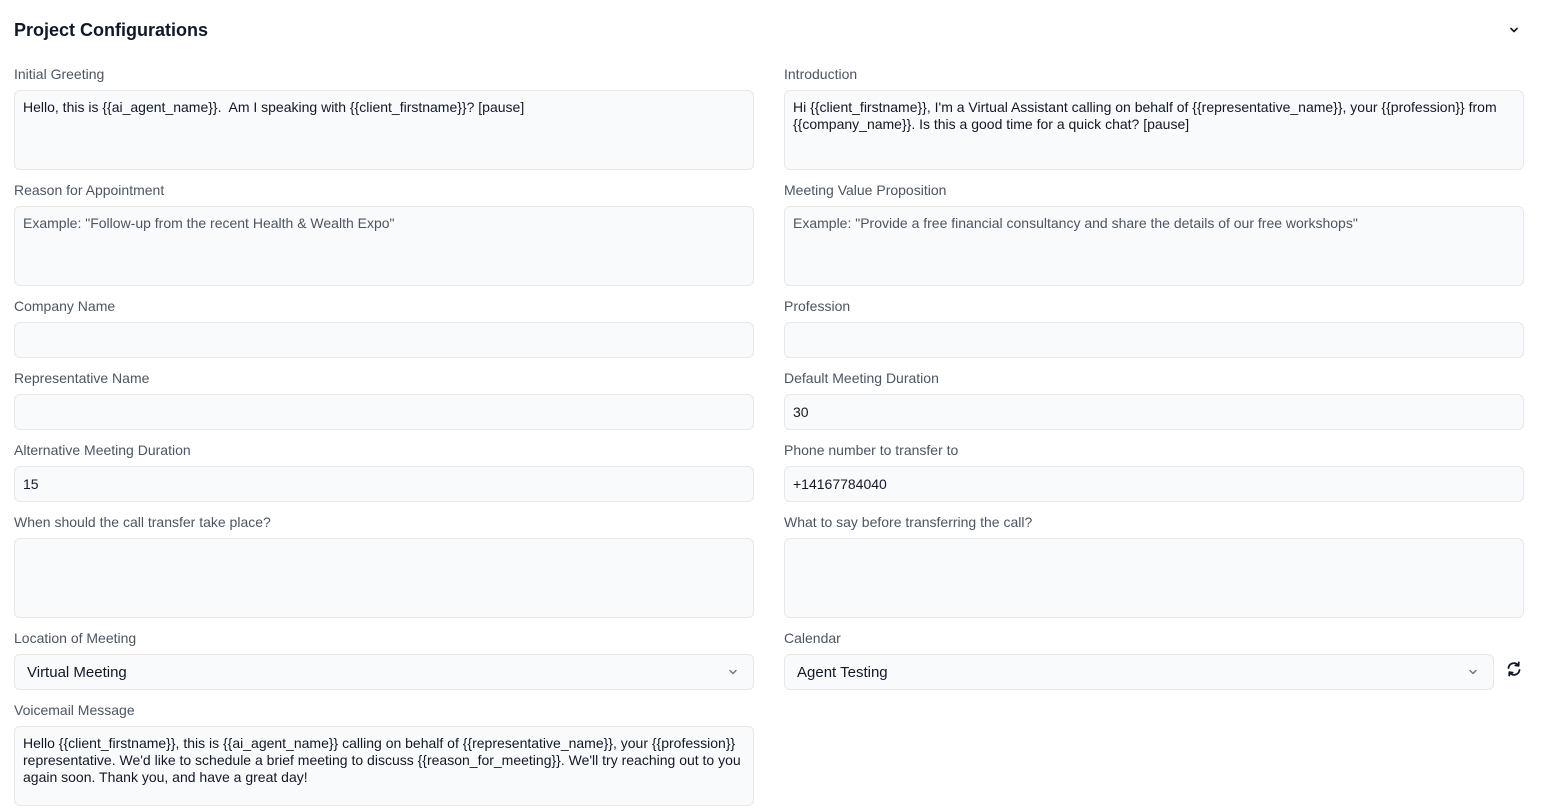  What do you see at coordinates (59, 74) in the screenshot?
I see `initial-greeting-label: Initial Greeting` at bounding box center [59, 74].